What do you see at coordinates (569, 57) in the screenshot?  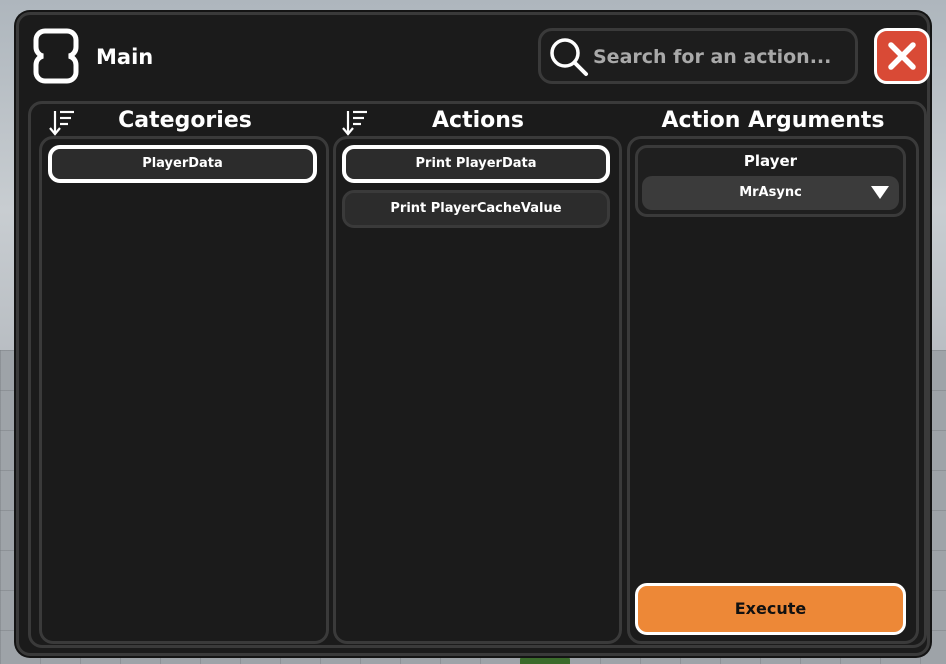 I see `search-icon` at bounding box center [569, 57].